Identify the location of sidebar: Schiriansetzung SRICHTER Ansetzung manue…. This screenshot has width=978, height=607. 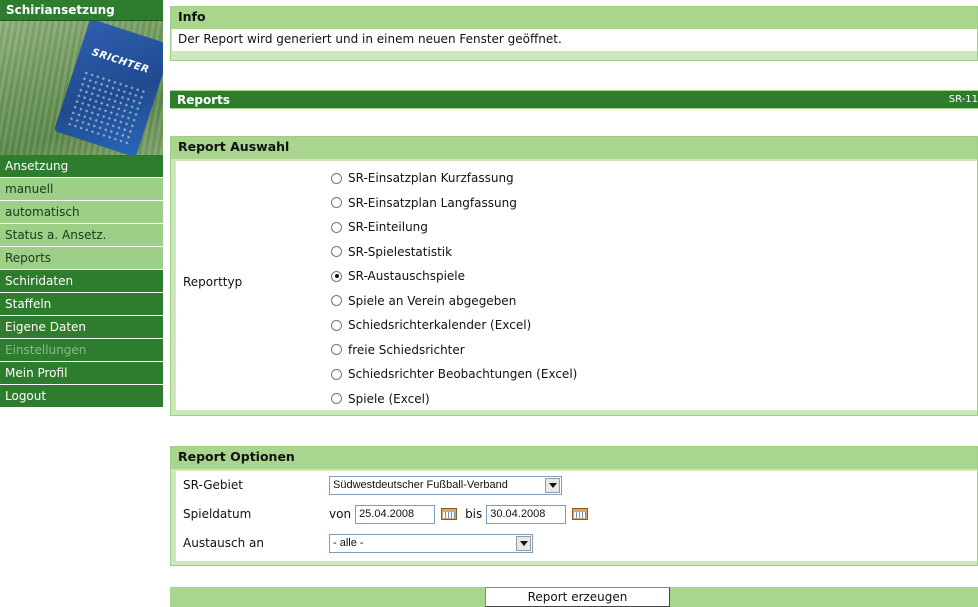
(81, 204).